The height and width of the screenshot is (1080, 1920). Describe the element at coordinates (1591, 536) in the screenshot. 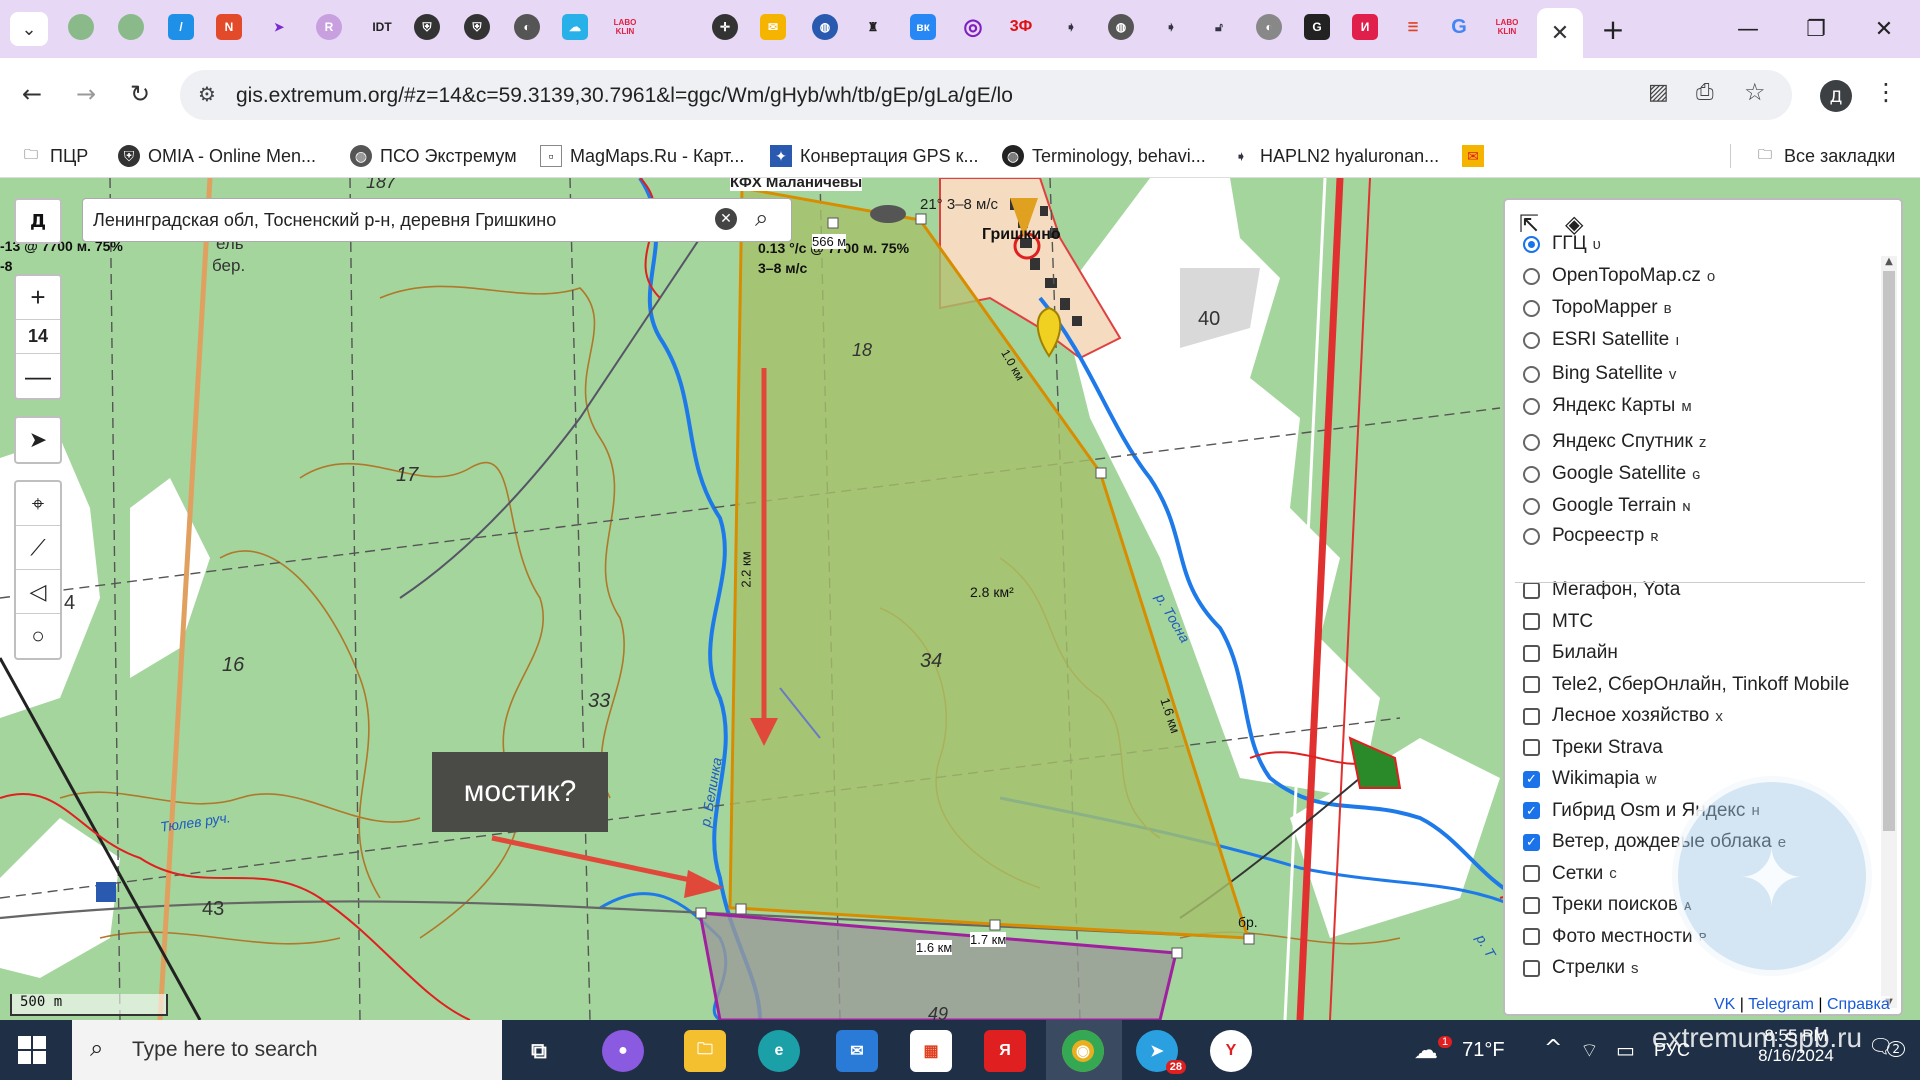

I see `layer-radio-item: Росреестр ʀ` at that location.